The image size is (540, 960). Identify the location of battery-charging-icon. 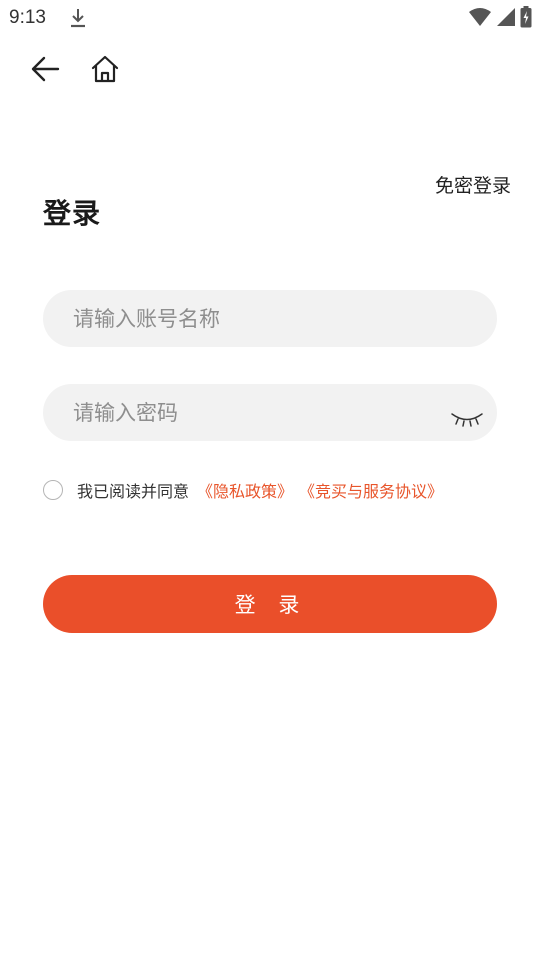
(526, 17).